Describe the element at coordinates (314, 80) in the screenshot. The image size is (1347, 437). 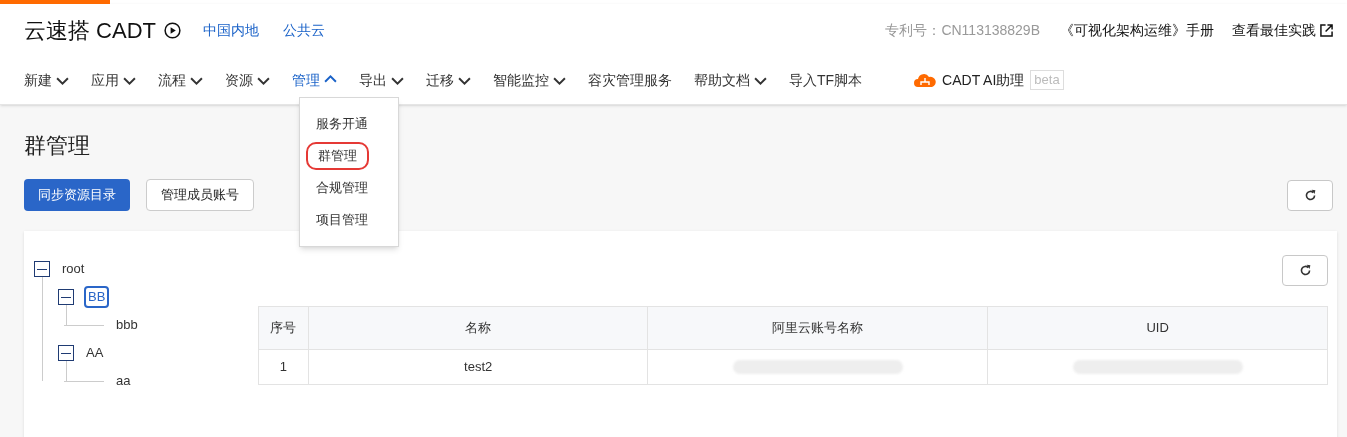
I see `nav-menu-item: 管理` at that location.